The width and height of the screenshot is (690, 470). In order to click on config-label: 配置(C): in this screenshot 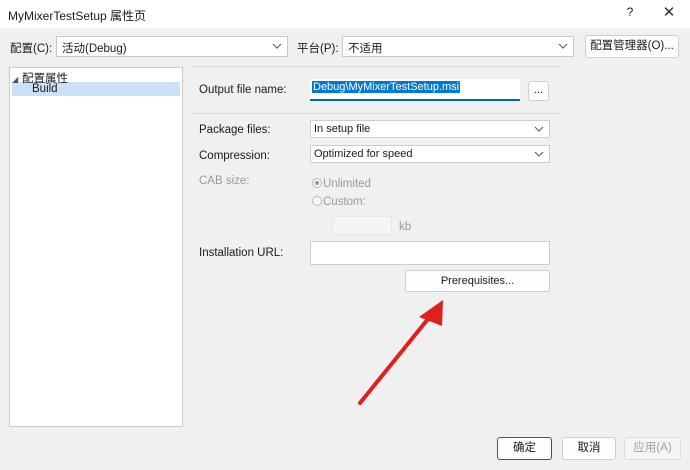, I will do `click(31, 49)`.